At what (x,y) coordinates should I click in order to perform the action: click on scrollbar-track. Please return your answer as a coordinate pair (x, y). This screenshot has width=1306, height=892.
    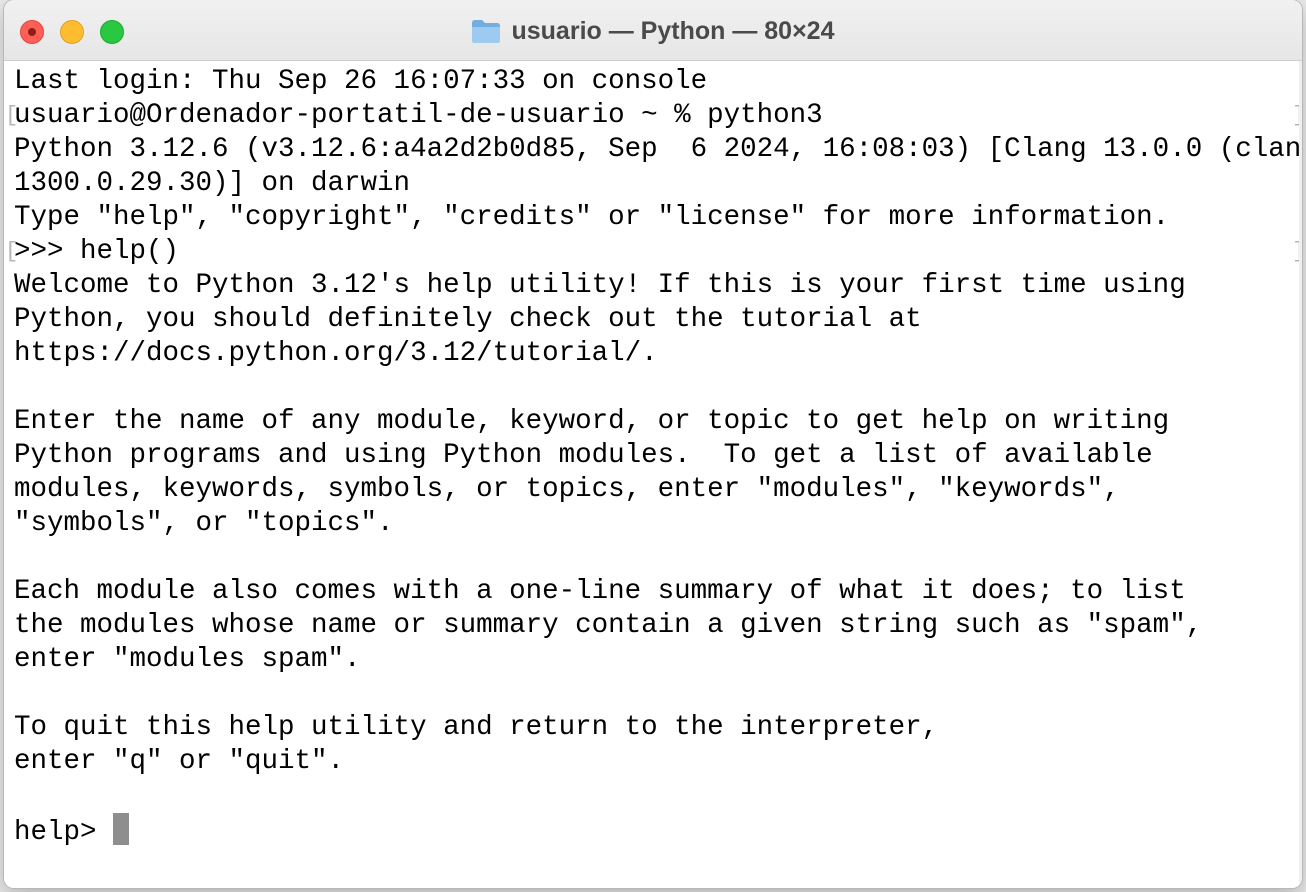
    Looking at the image, I should click on (1300, 474).